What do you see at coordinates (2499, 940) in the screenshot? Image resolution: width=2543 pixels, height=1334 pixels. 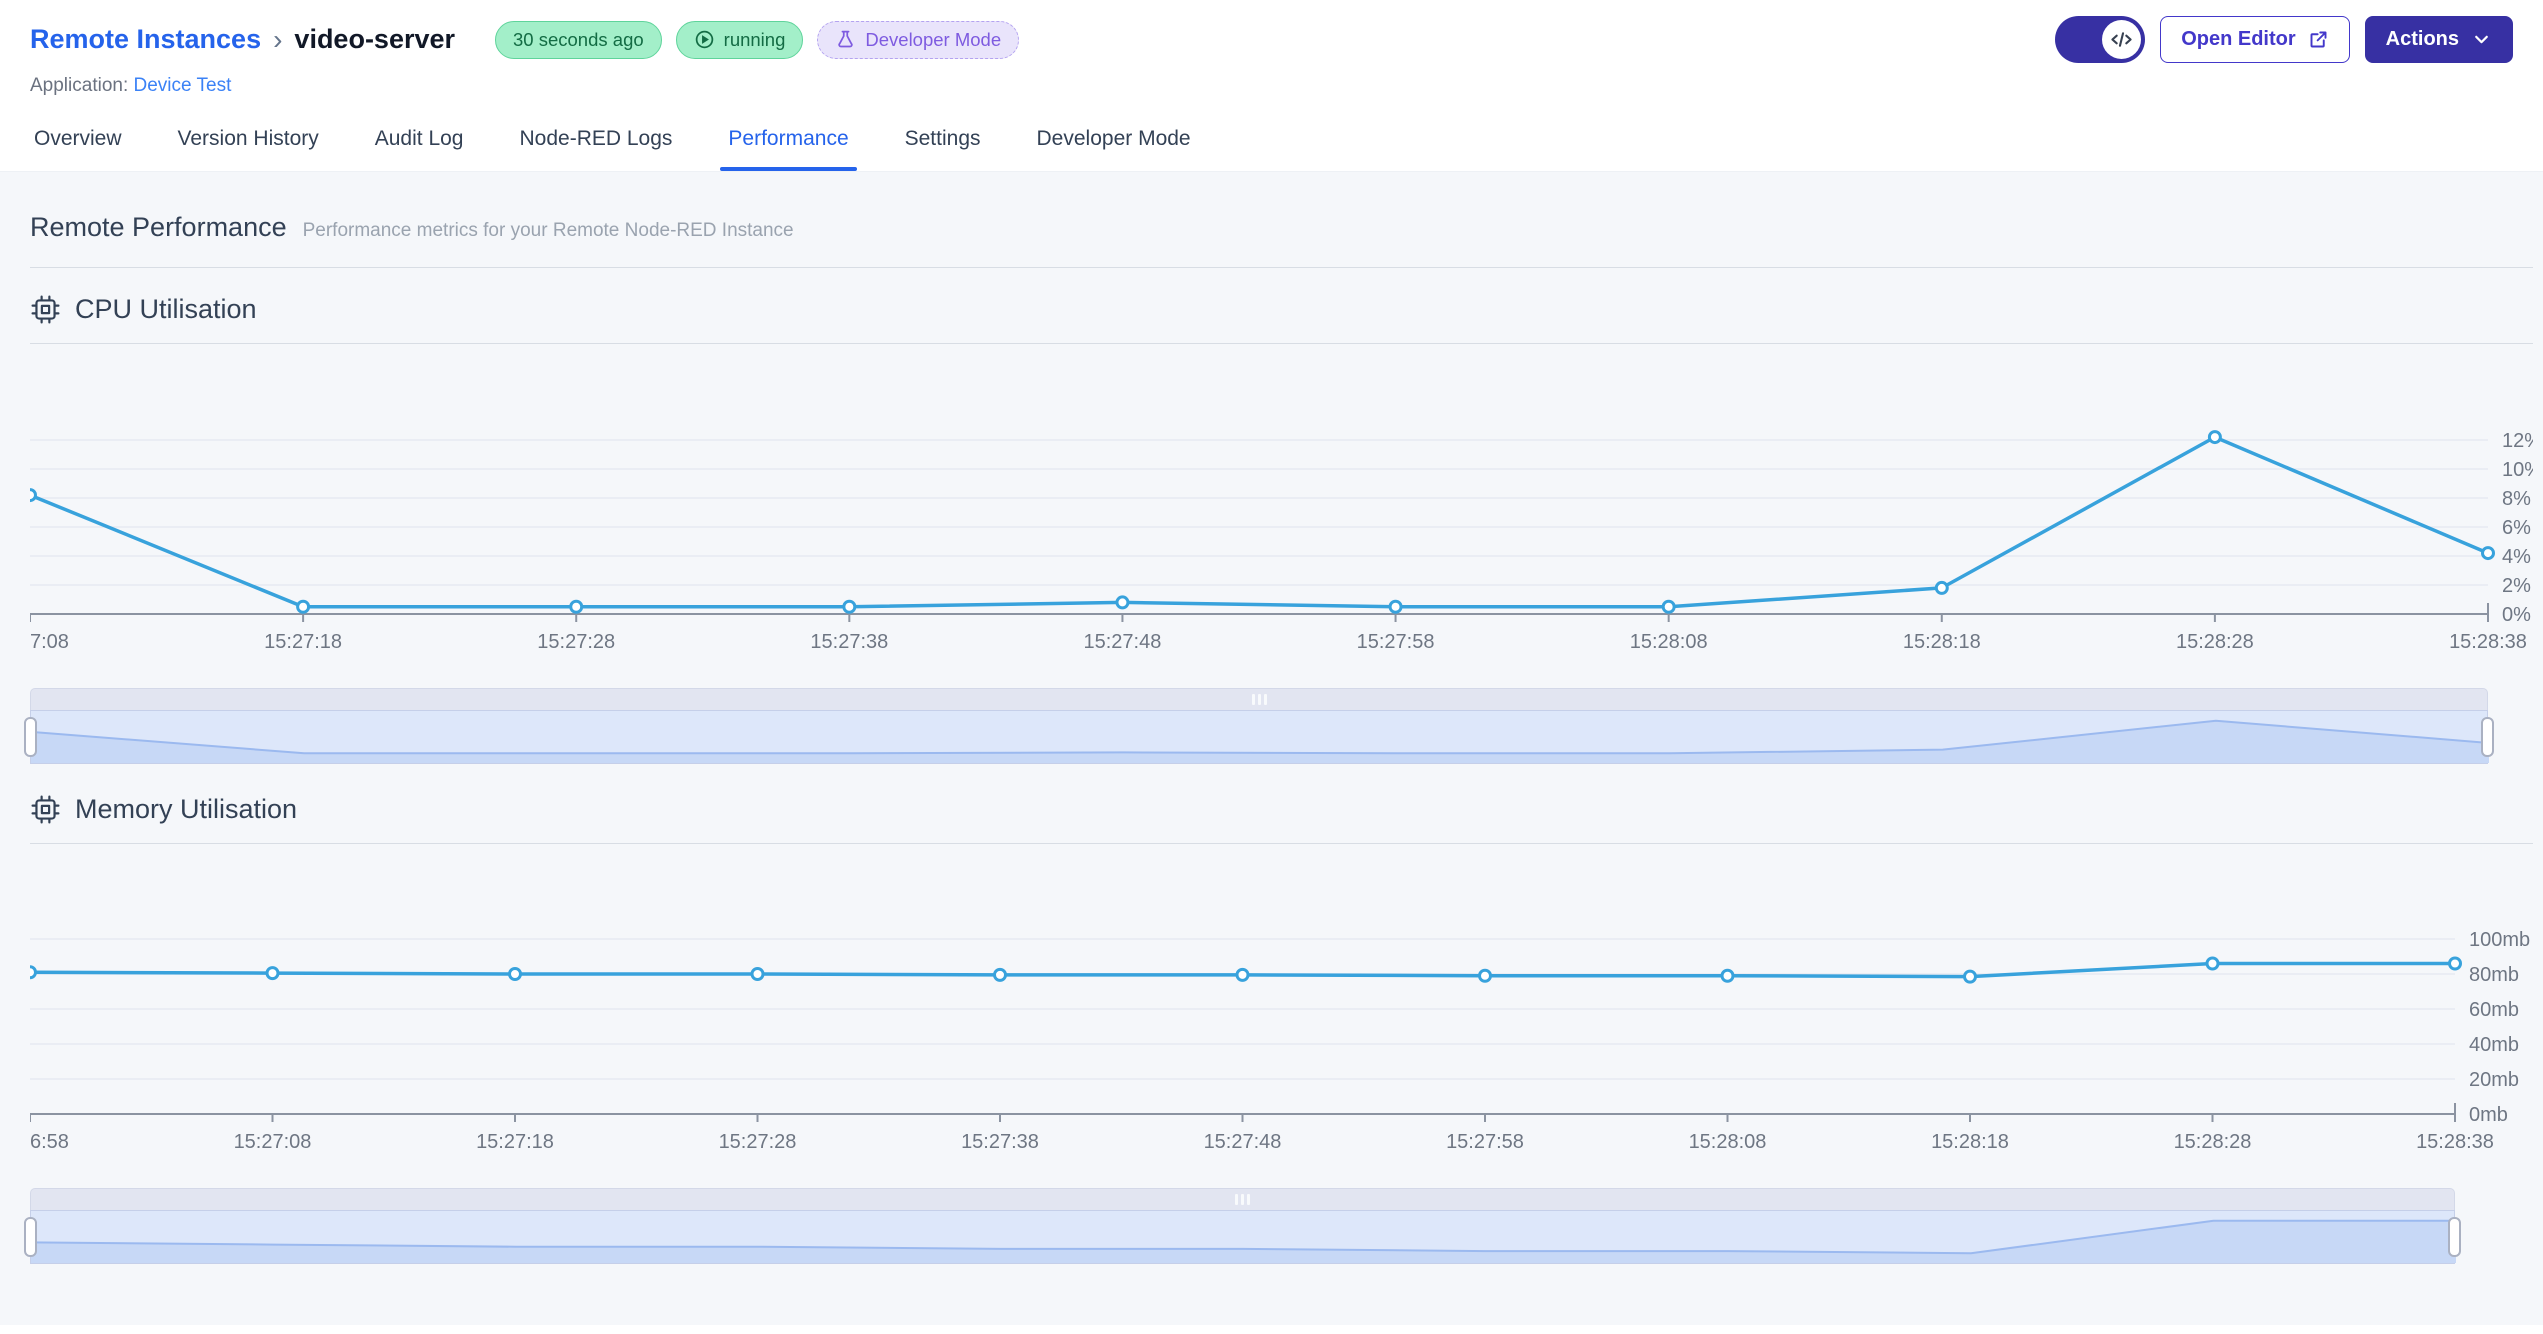 I see `svg-text: 100mb` at bounding box center [2499, 940].